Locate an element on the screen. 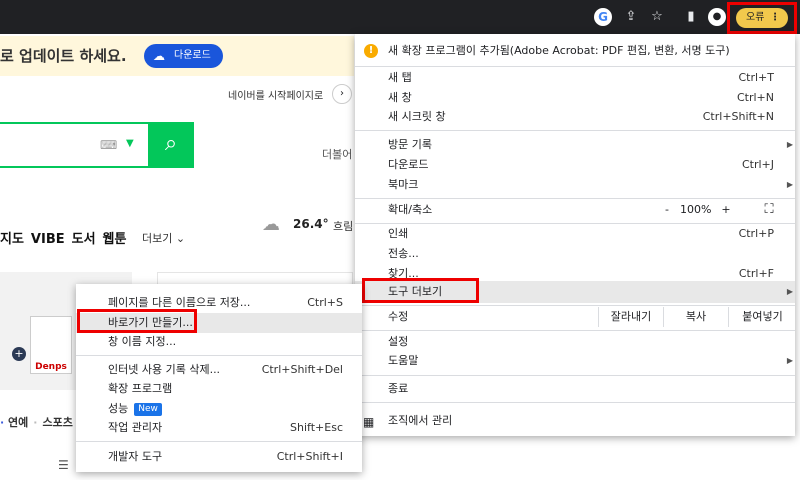  menu-item-label: 다운로드 is located at coordinates (408, 164).